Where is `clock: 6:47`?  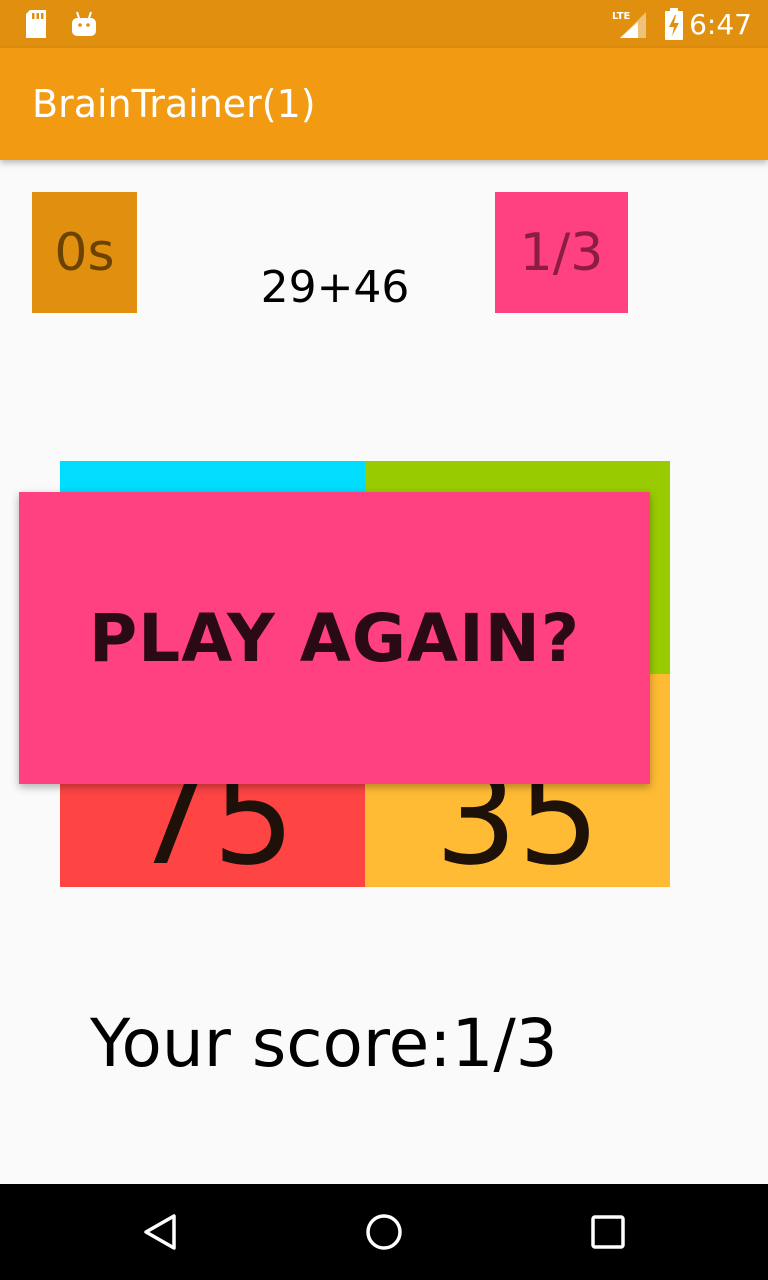 clock: 6:47 is located at coordinates (720, 24).